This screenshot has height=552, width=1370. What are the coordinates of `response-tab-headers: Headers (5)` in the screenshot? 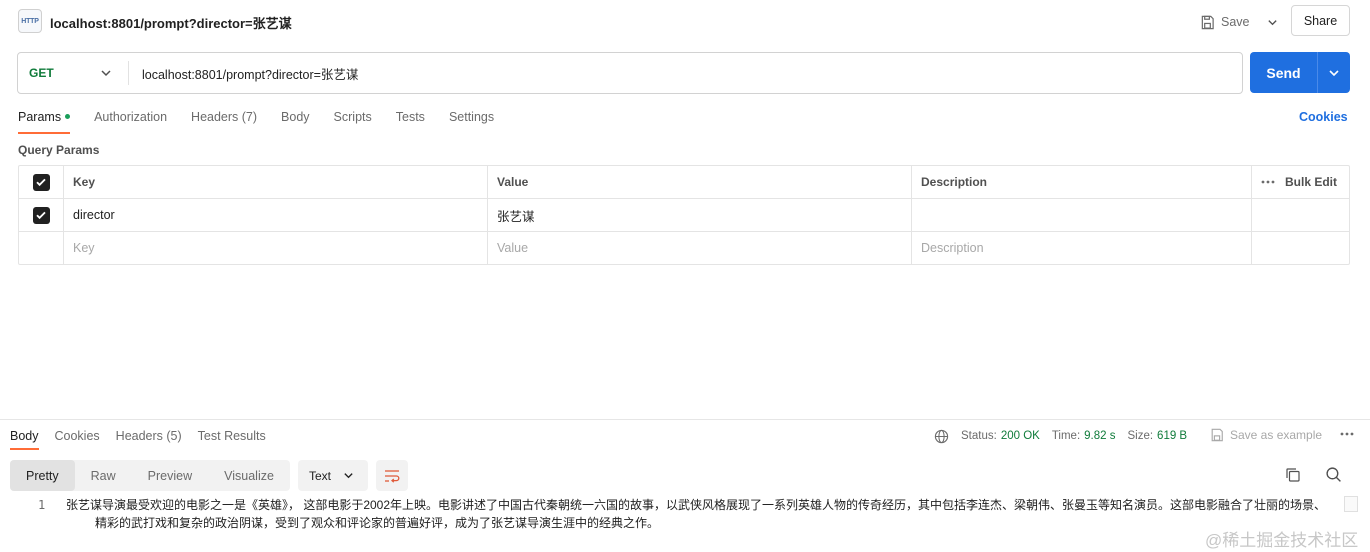 It's located at (149, 439).